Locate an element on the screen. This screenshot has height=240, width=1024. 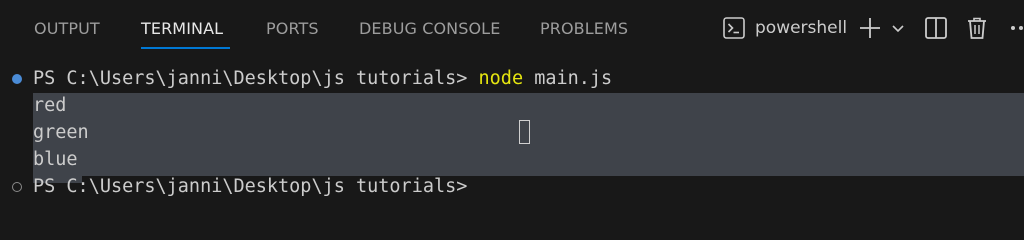
output-line: blue is located at coordinates (55, 159).